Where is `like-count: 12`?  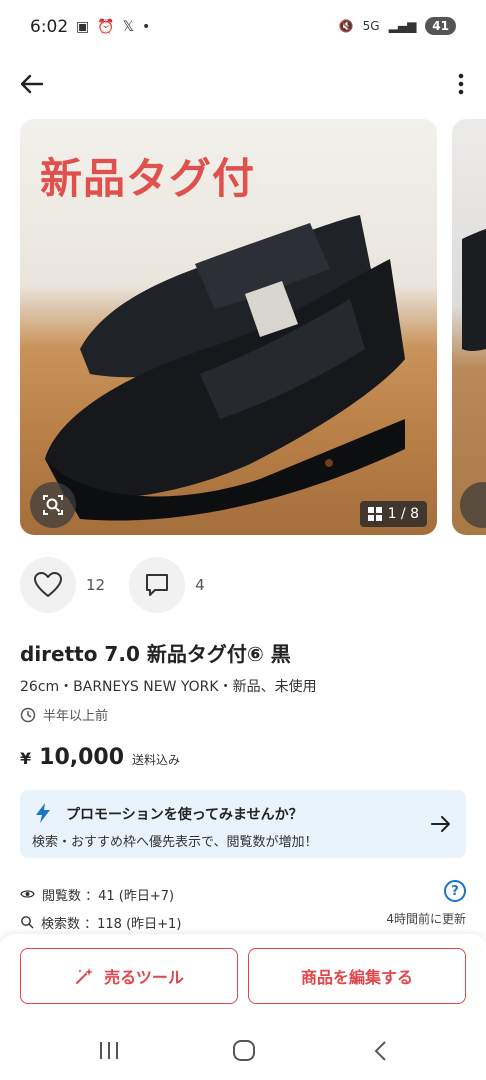 like-count: 12 is located at coordinates (96, 585).